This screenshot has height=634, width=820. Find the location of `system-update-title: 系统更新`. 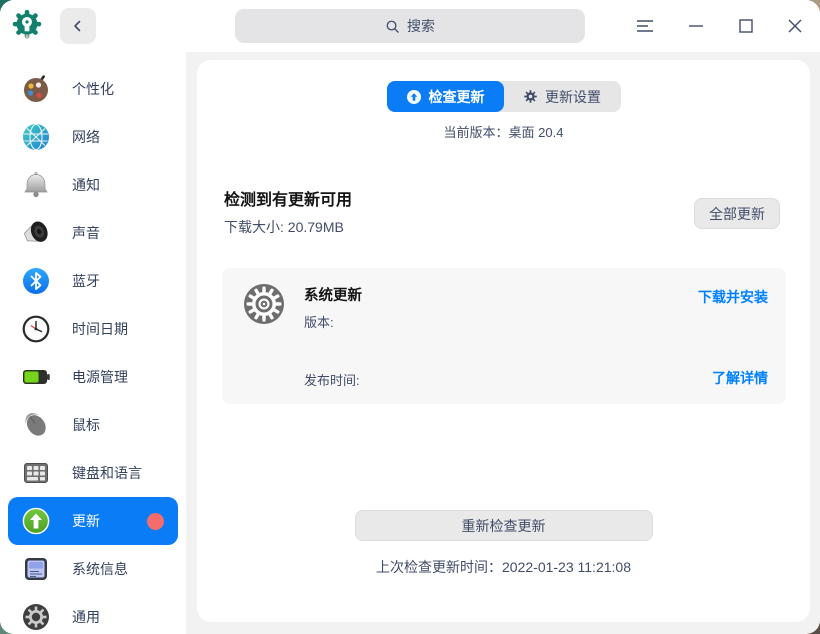

system-update-title: 系统更新 is located at coordinates (333, 296).